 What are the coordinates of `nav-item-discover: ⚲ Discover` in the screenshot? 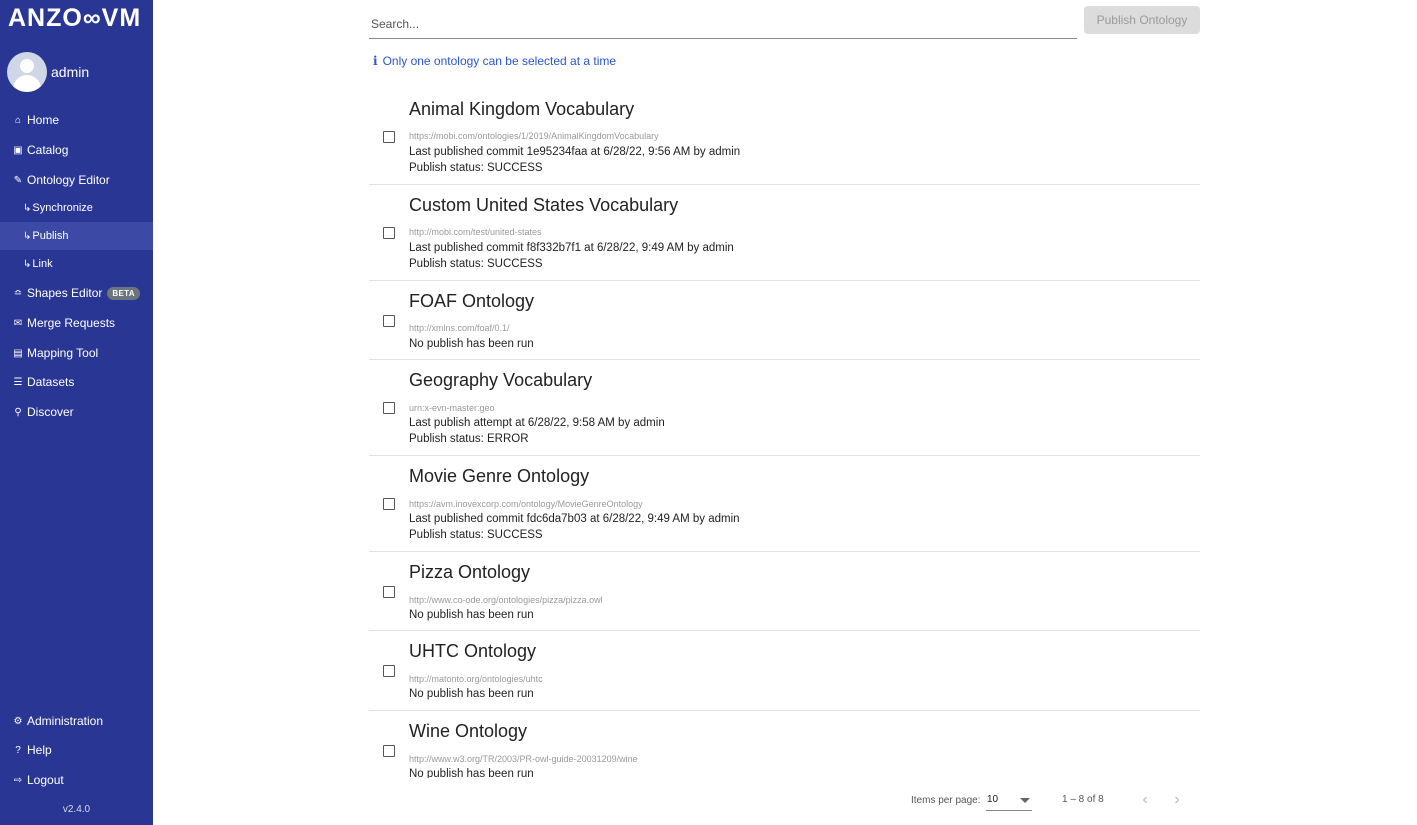 It's located at (76, 412).